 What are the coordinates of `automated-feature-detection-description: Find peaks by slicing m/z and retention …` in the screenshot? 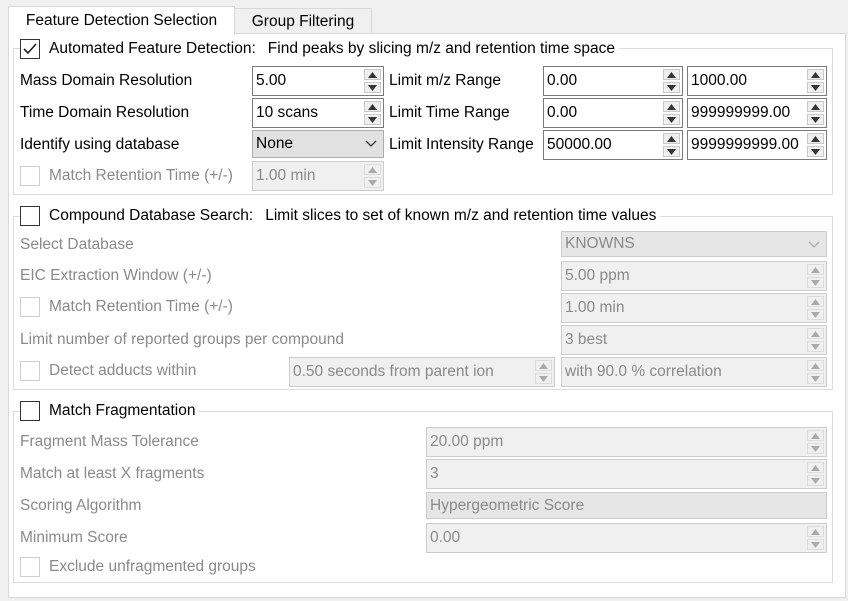 It's located at (441, 48).